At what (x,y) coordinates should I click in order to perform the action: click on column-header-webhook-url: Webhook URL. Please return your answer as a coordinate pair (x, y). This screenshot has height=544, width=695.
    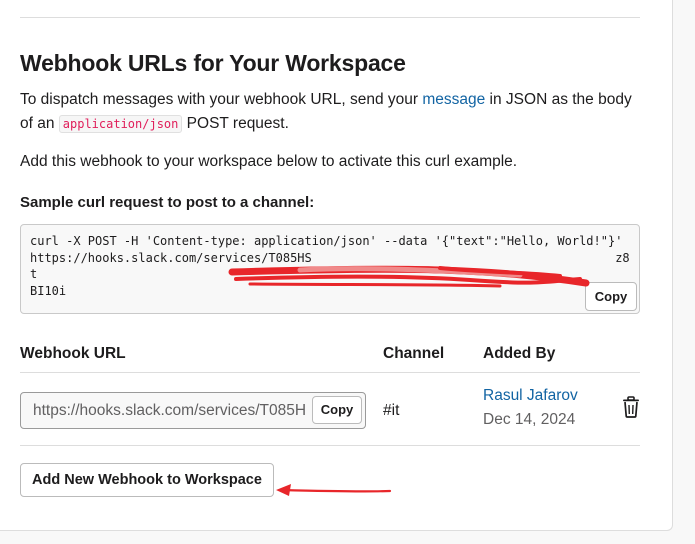
    Looking at the image, I should click on (73, 353).